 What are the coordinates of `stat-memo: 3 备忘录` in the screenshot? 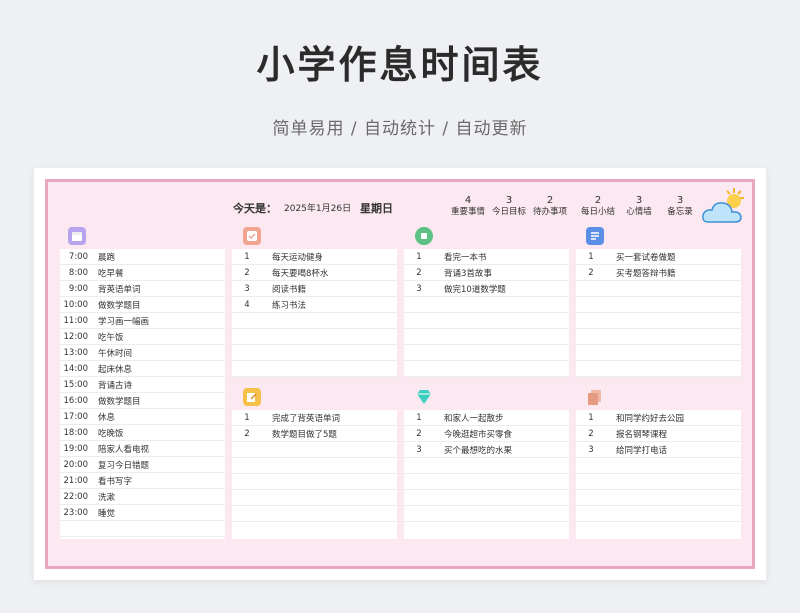 It's located at (680, 206).